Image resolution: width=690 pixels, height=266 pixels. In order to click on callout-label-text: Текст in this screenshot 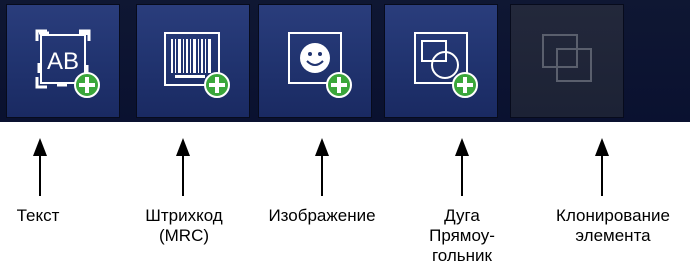, I will do `click(38, 215)`.